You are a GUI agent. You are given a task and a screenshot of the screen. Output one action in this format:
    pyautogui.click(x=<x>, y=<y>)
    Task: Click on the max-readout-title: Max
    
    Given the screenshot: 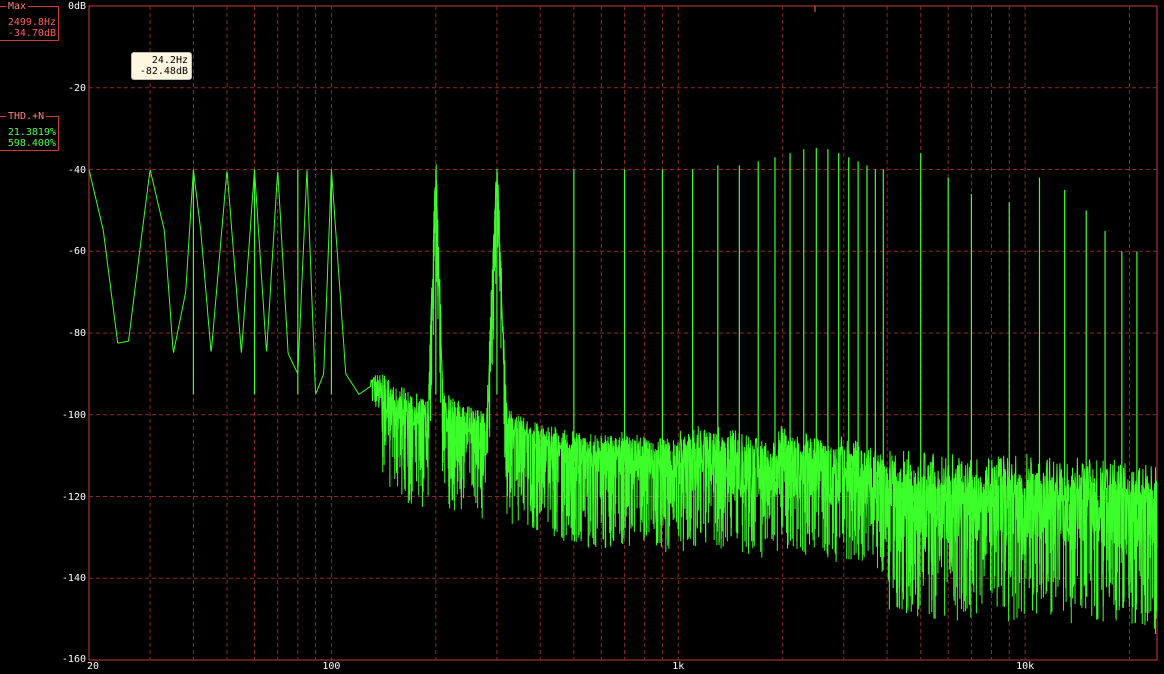 What is the action you would take?
    pyautogui.click(x=17, y=6)
    